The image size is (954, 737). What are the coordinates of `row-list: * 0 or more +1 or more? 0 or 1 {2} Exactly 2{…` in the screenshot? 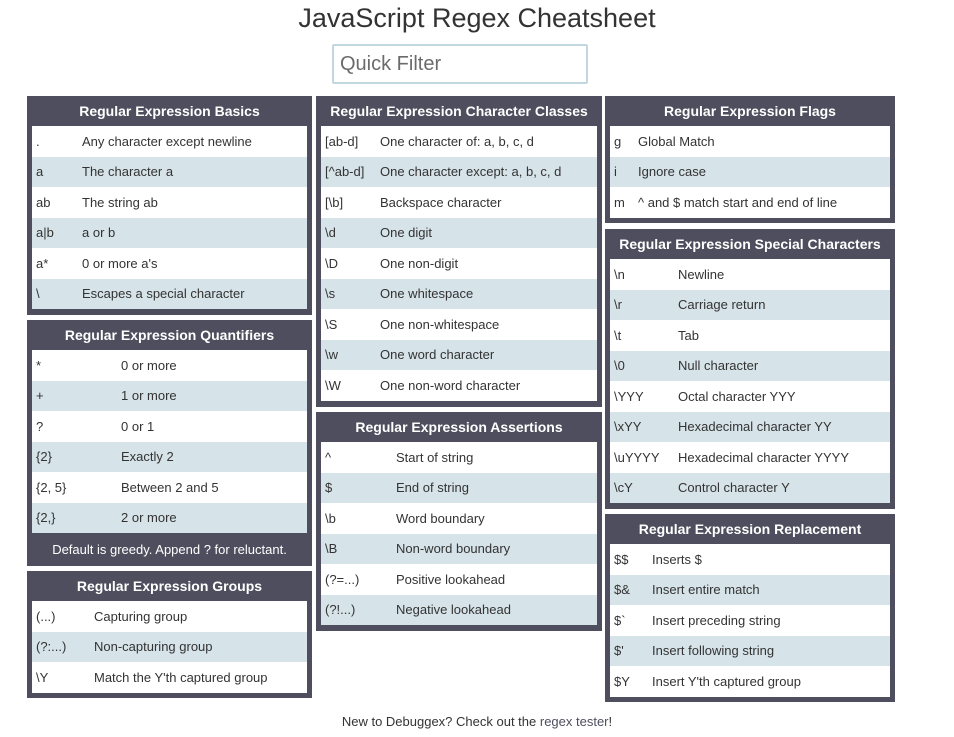 It's located at (169, 441).